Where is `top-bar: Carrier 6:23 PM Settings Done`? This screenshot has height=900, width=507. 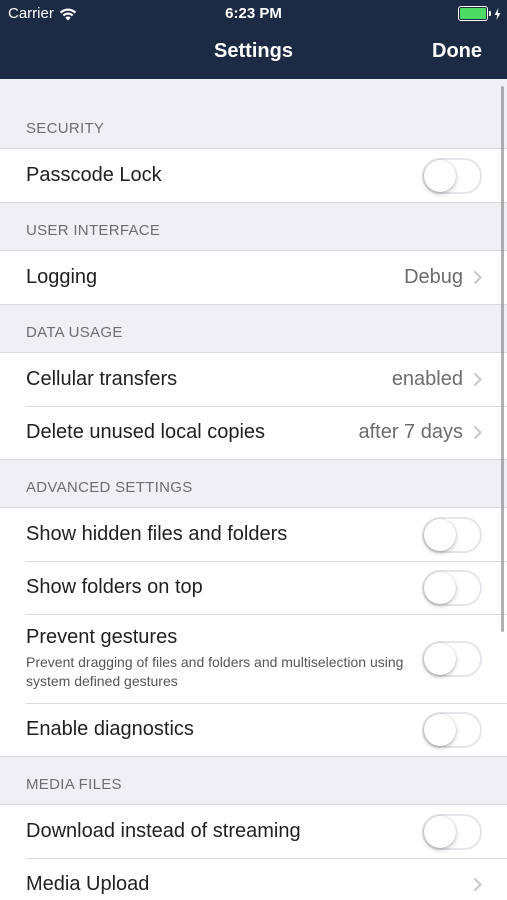 top-bar: Carrier 6:23 PM Settings Done is located at coordinates (253, 39).